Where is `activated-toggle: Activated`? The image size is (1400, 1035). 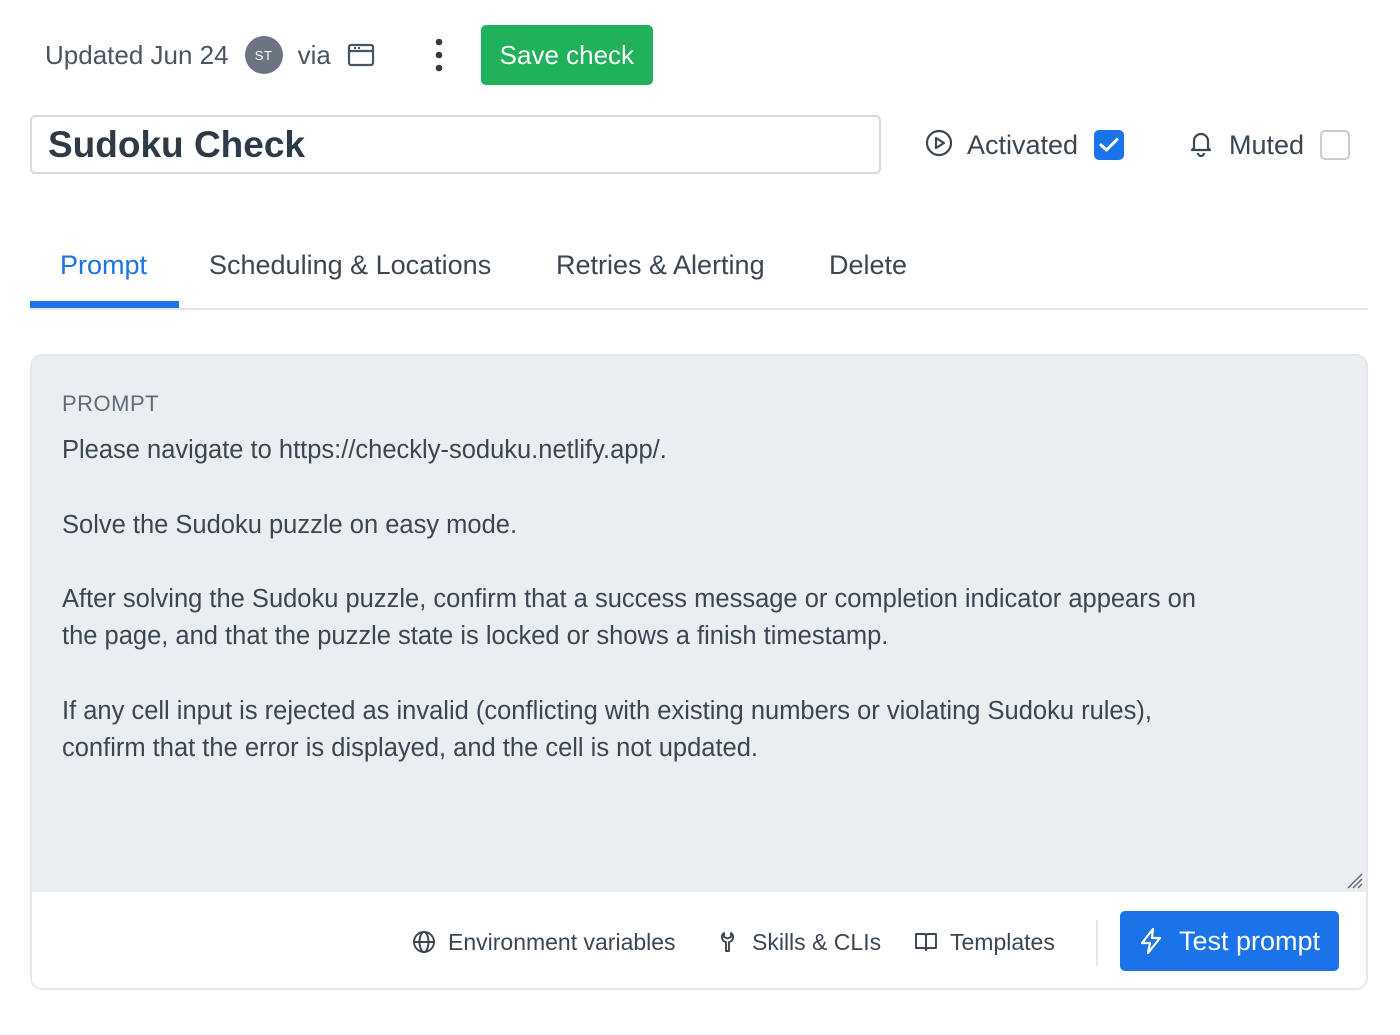
activated-toggle: Activated is located at coordinates (1025, 145).